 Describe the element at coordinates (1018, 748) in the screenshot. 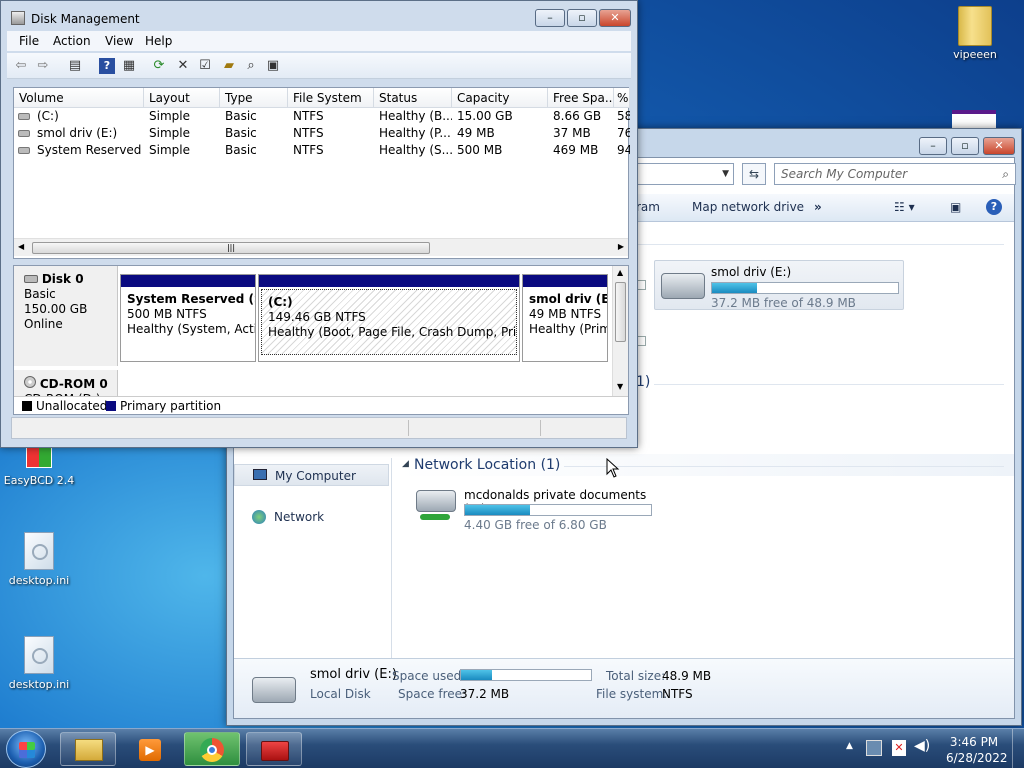

I see `show-desktop-button` at that location.